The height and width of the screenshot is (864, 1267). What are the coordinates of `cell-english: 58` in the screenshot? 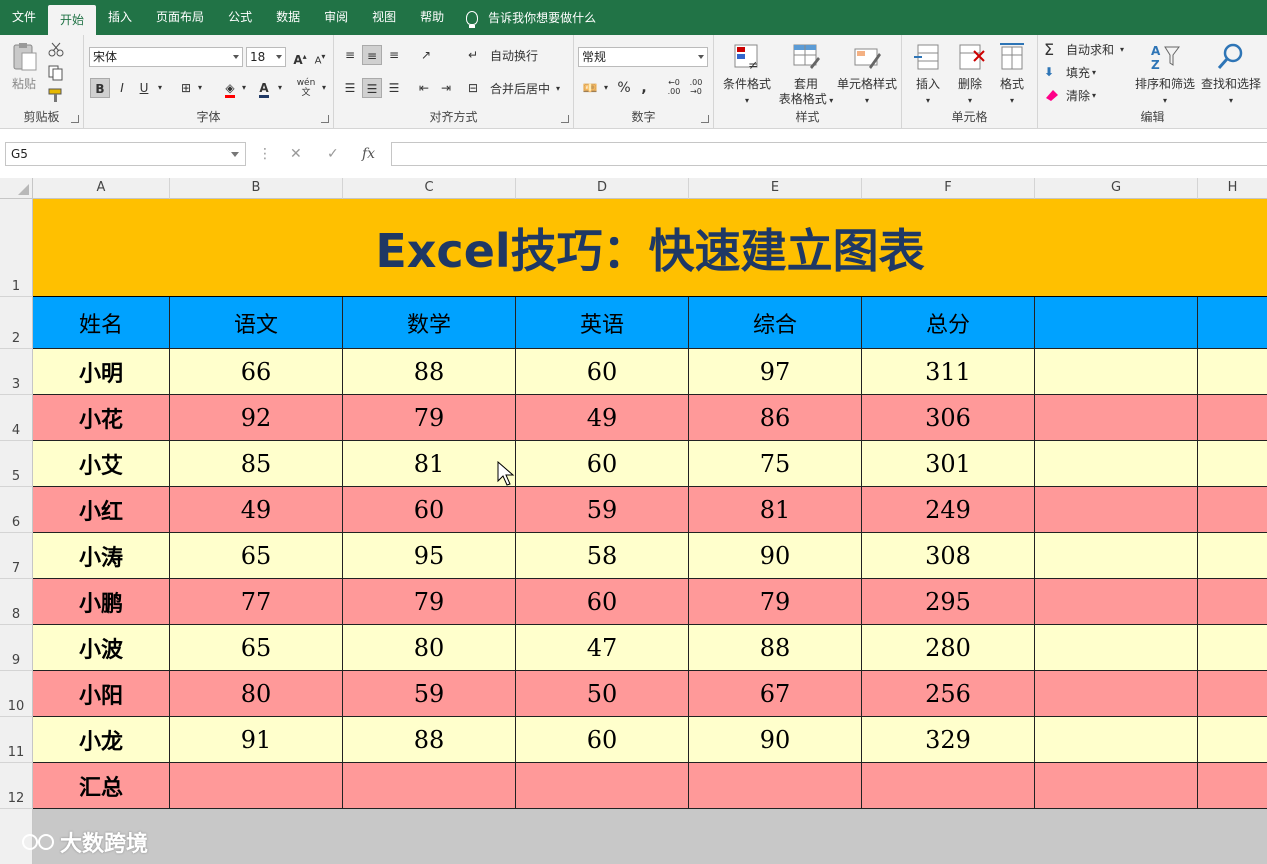 It's located at (602, 556).